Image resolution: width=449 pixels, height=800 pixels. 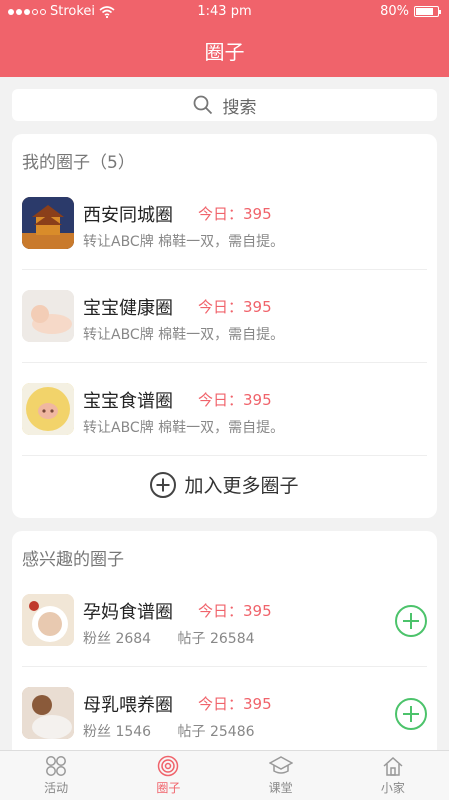 I want to click on battery-percent: 80%, so click(x=394, y=11).